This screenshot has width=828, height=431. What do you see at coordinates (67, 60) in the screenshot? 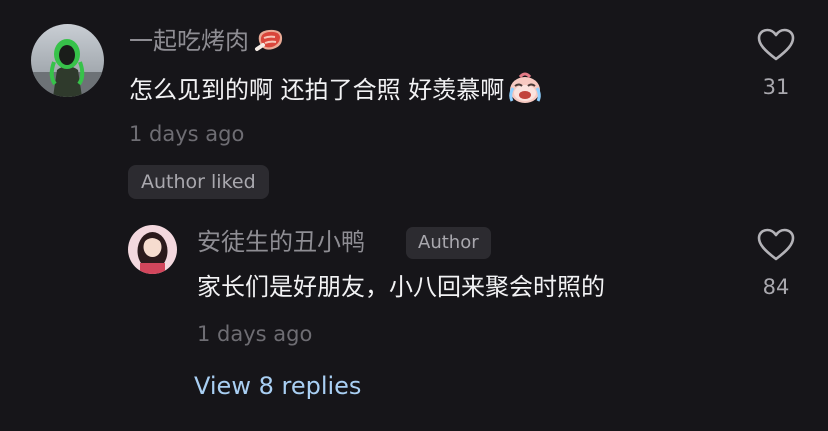
I see `commenter-avatar` at bounding box center [67, 60].